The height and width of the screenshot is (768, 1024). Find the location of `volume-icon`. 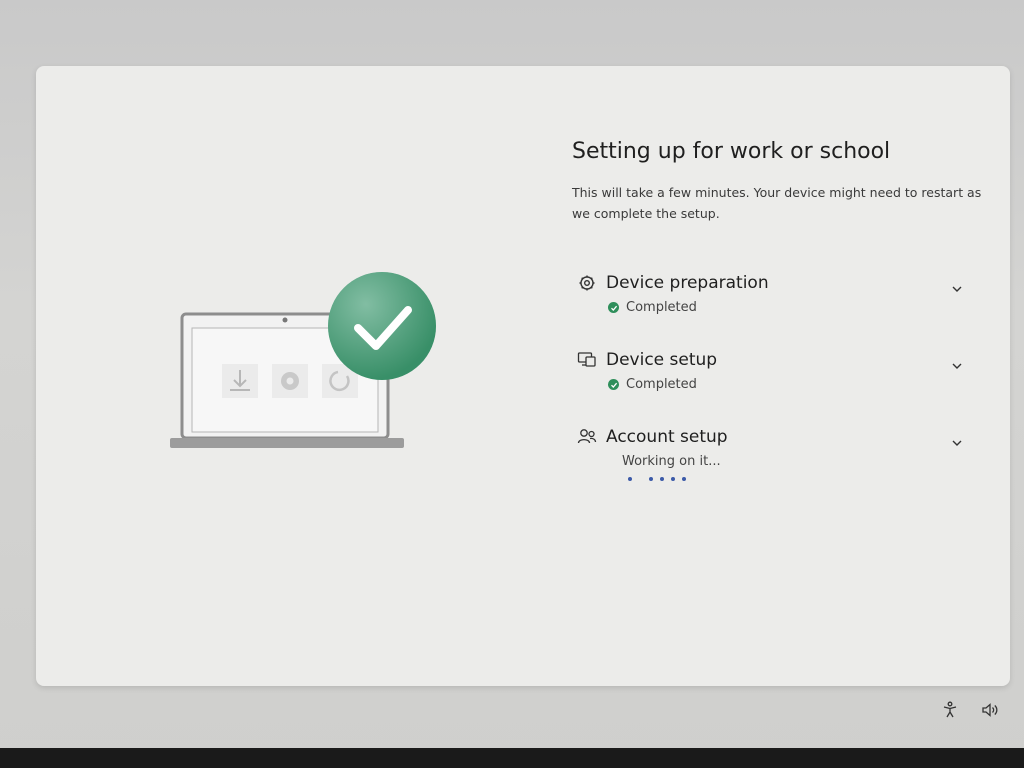

volume-icon is located at coordinates (990, 710).